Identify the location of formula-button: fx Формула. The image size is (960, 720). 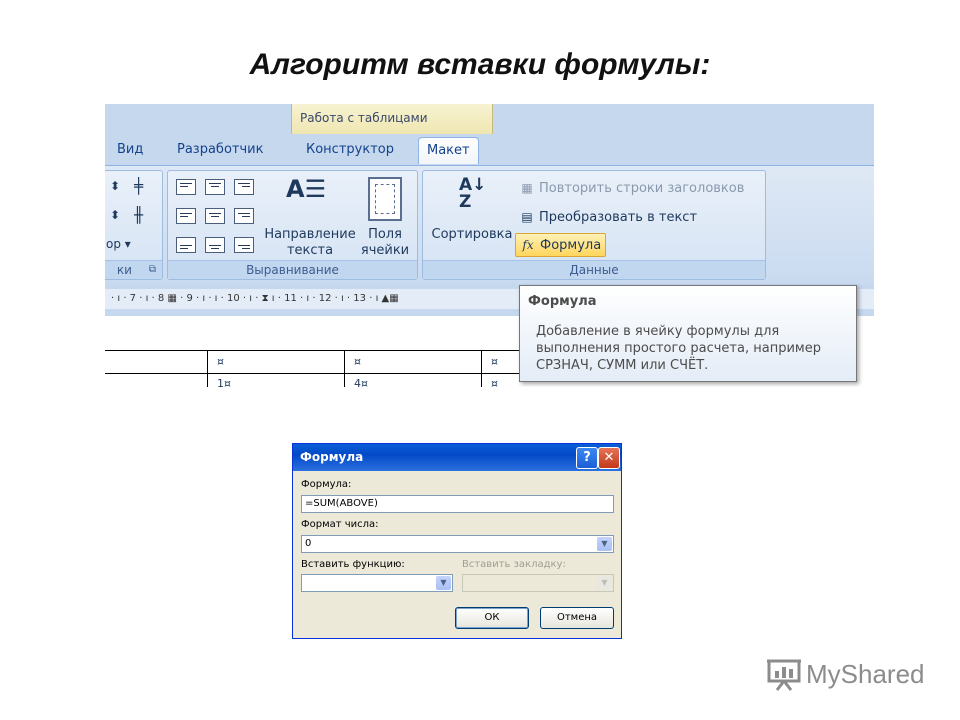
(561, 245).